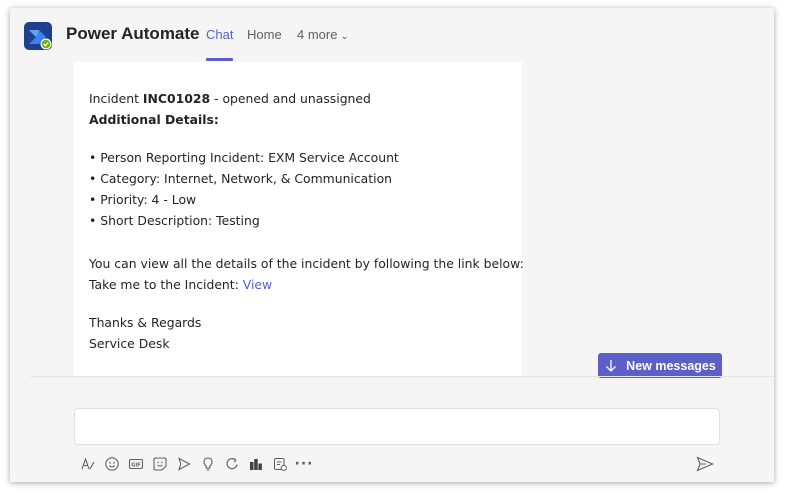 This screenshot has height=496, width=788. Describe the element at coordinates (397, 426) in the screenshot. I see `message-compose-input` at that location.